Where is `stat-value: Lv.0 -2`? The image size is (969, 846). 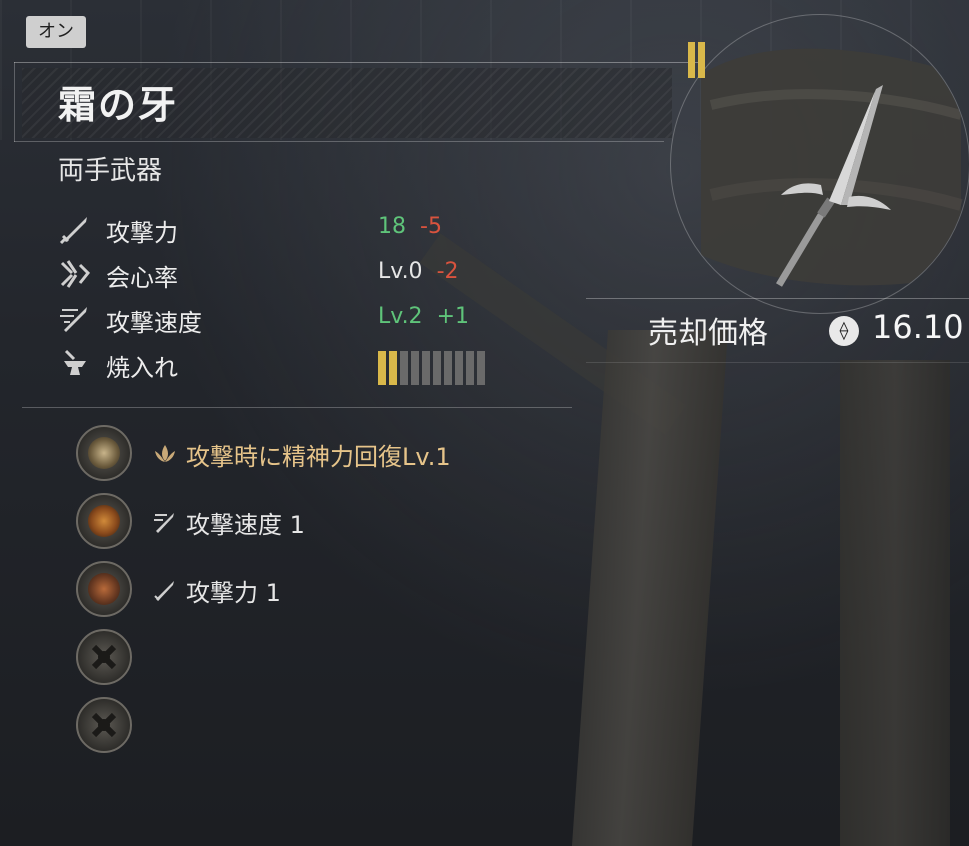
stat-value: Lv.0 -2 is located at coordinates (418, 271).